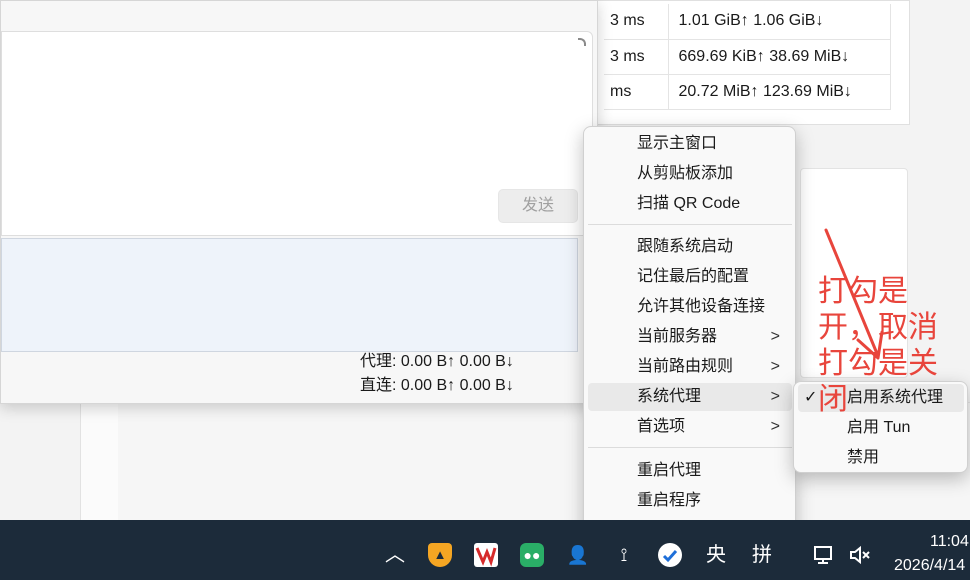 The height and width of the screenshot is (580, 970). What do you see at coordinates (685, 366) in the screenshot?
I see `menu-item-label: 当前路由规则` at bounding box center [685, 366].